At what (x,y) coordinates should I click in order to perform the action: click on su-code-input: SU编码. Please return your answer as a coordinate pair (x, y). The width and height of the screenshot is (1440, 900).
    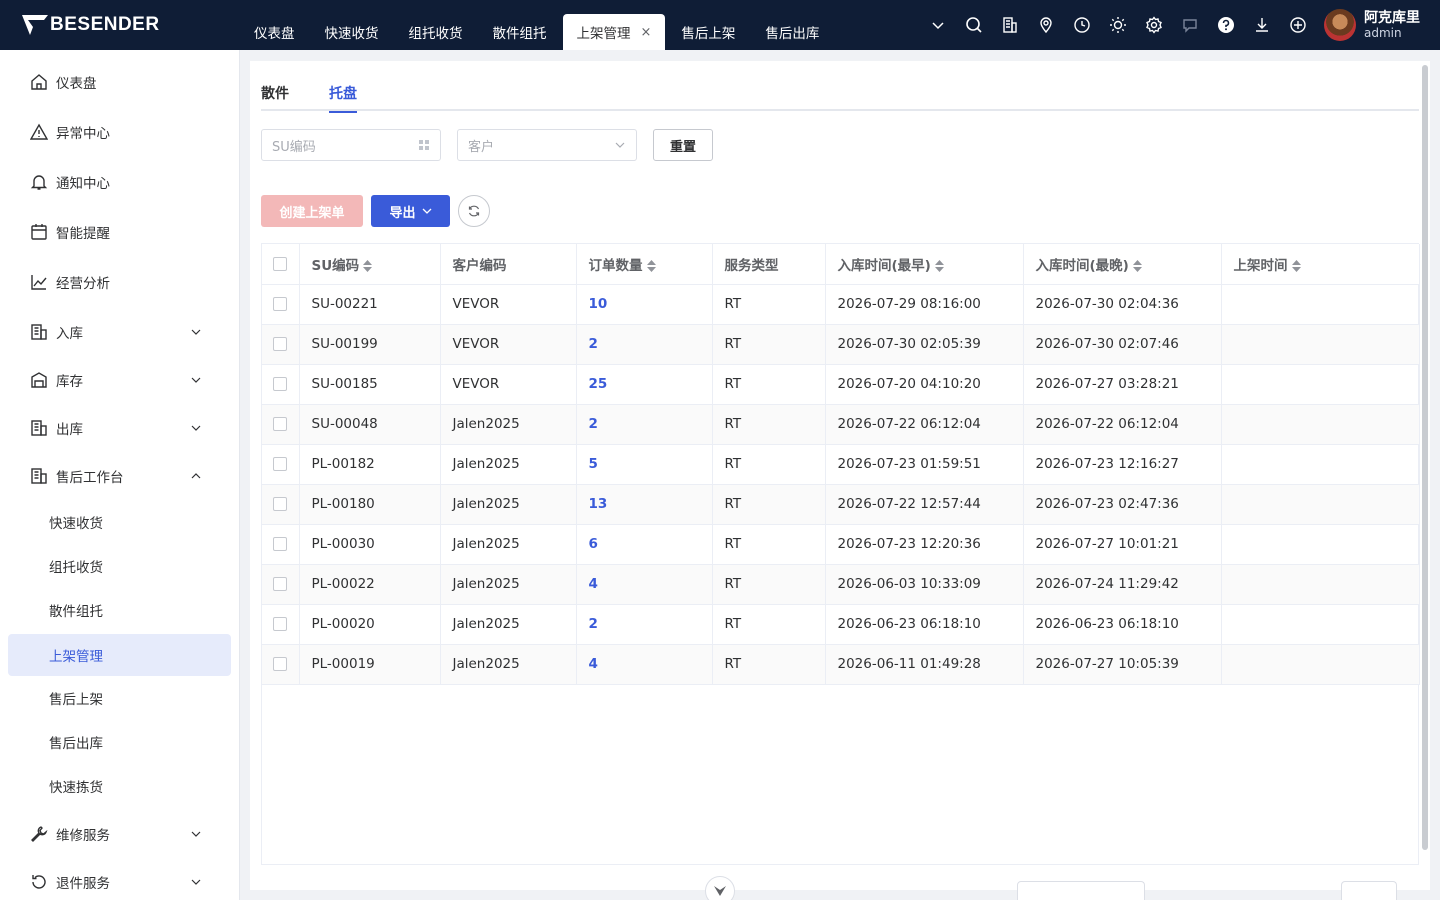
    Looking at the image, I should click on (351, 145).